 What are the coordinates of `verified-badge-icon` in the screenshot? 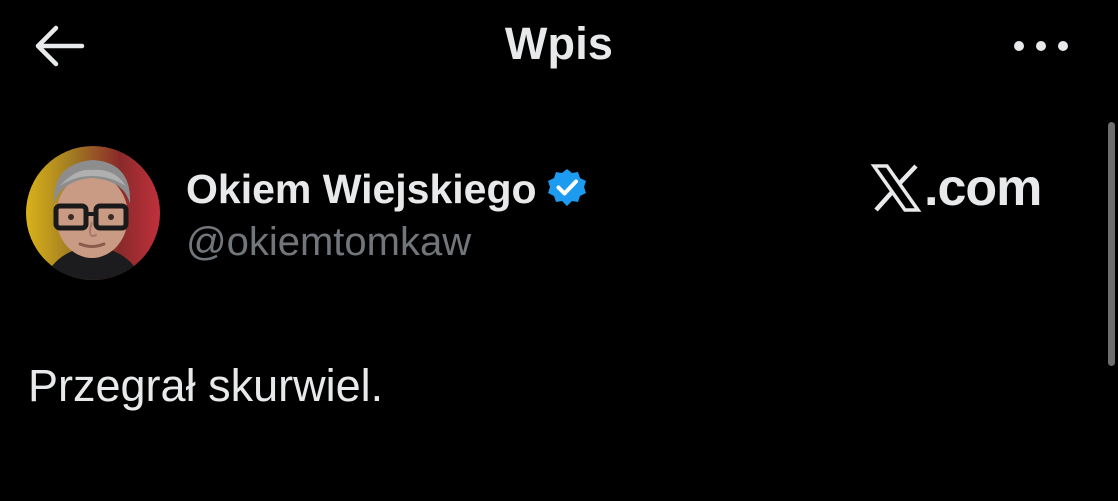 It's located at (567, 188).